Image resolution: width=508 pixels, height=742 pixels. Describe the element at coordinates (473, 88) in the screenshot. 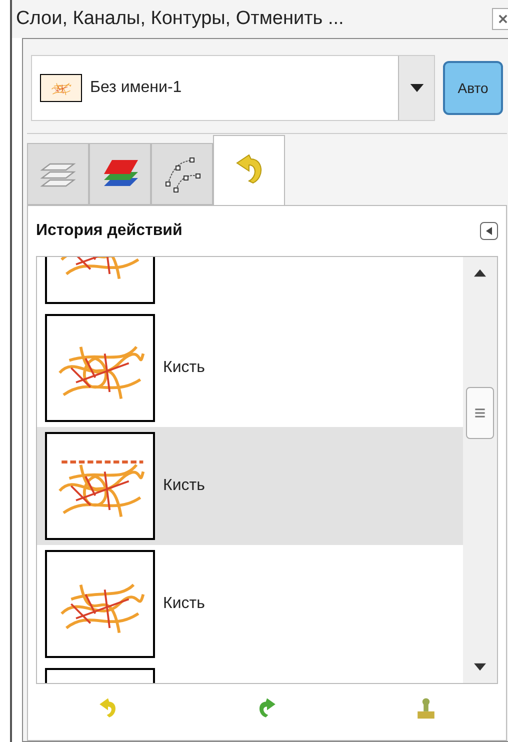

I see `auto-button: Авто` at that location.